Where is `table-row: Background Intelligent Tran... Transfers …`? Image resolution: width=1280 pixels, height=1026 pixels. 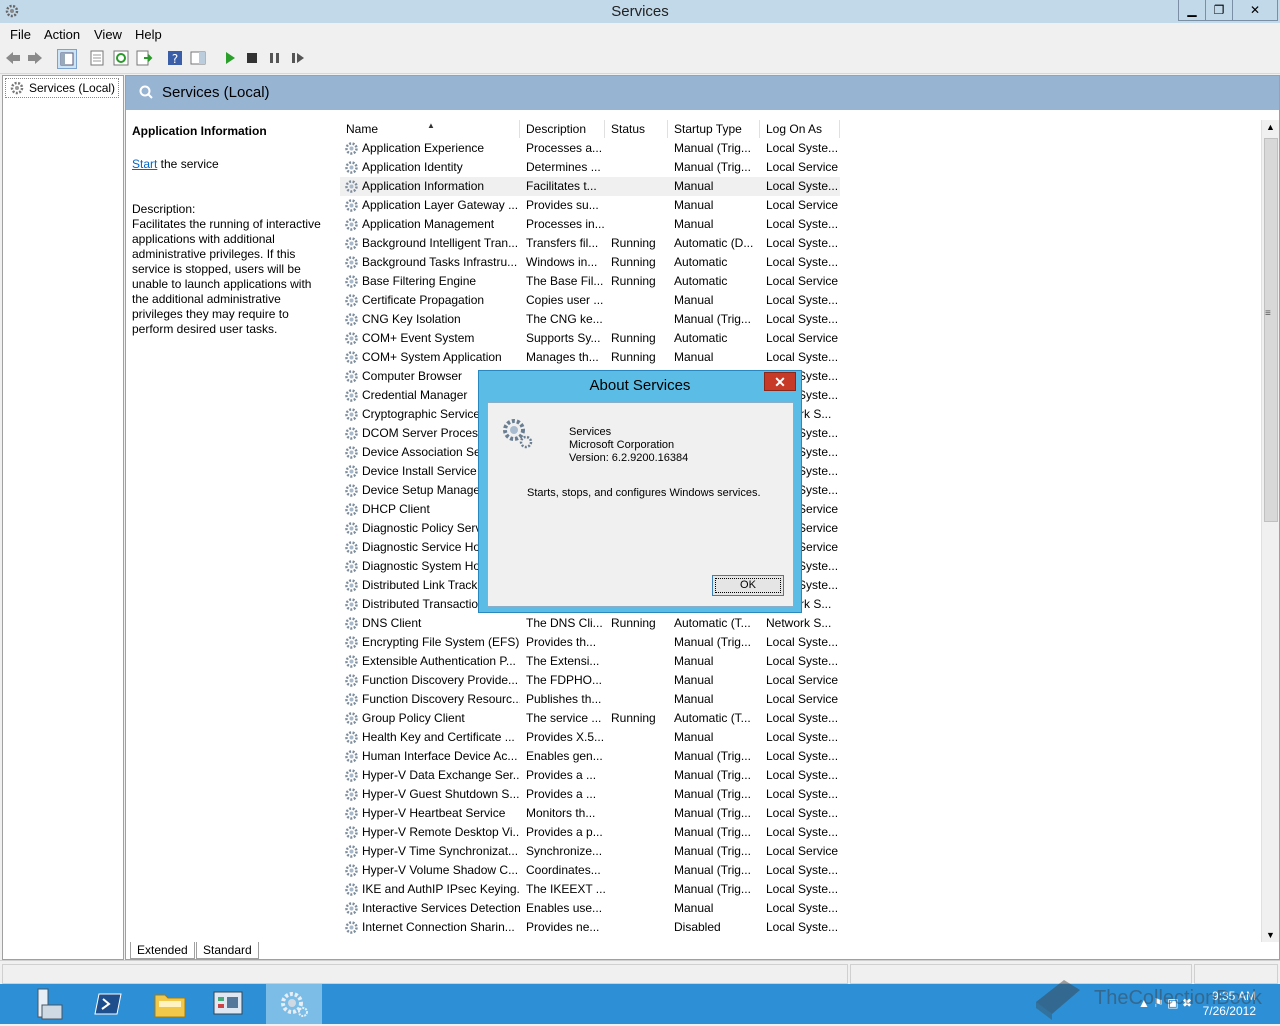 table-row: Background Intelligent Tran... Transfers … is located at coordinates (590, 243).